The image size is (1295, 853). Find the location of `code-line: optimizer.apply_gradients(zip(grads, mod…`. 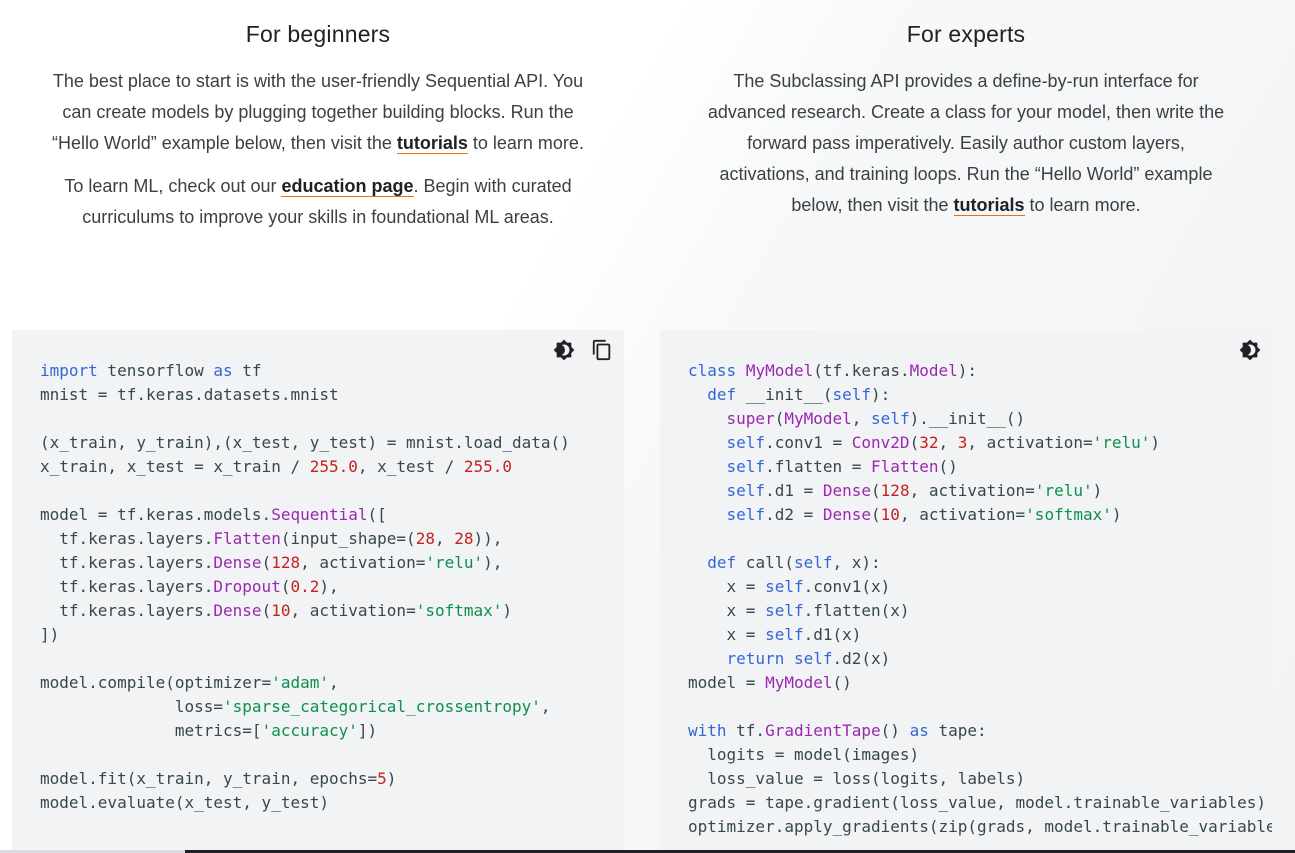

code-line: optimizer.apply_gradients(zip(grads, mod… is located at coordinates (980, 826).